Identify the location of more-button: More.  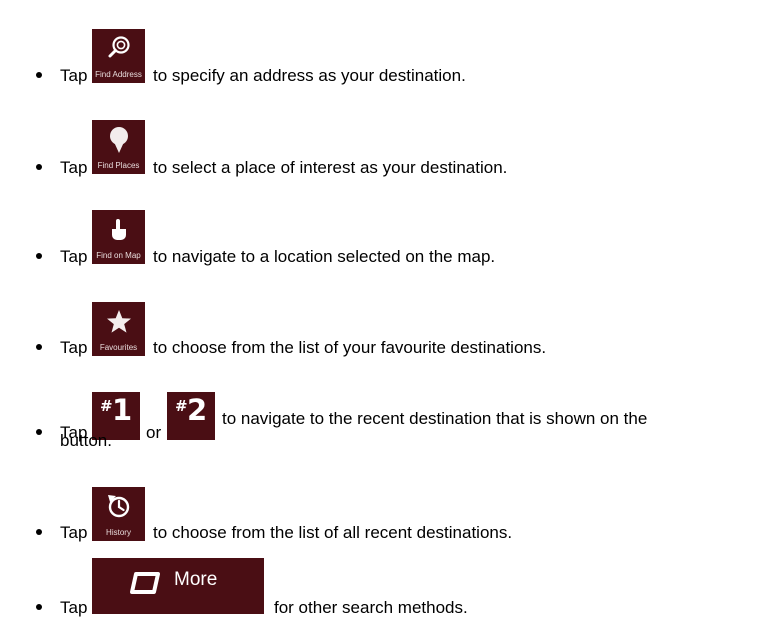
(178, 586).